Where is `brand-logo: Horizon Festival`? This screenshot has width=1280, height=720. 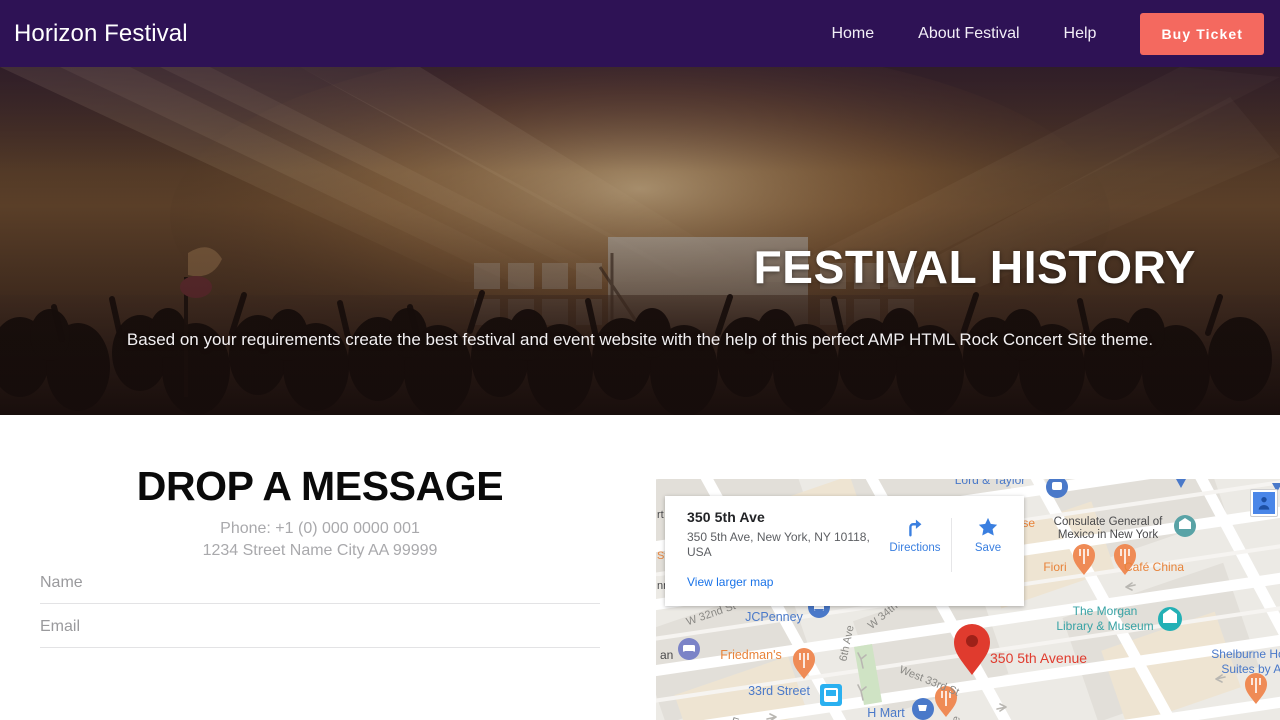
brand-logo: Horizon Festival is located at coordinates (101, 34).